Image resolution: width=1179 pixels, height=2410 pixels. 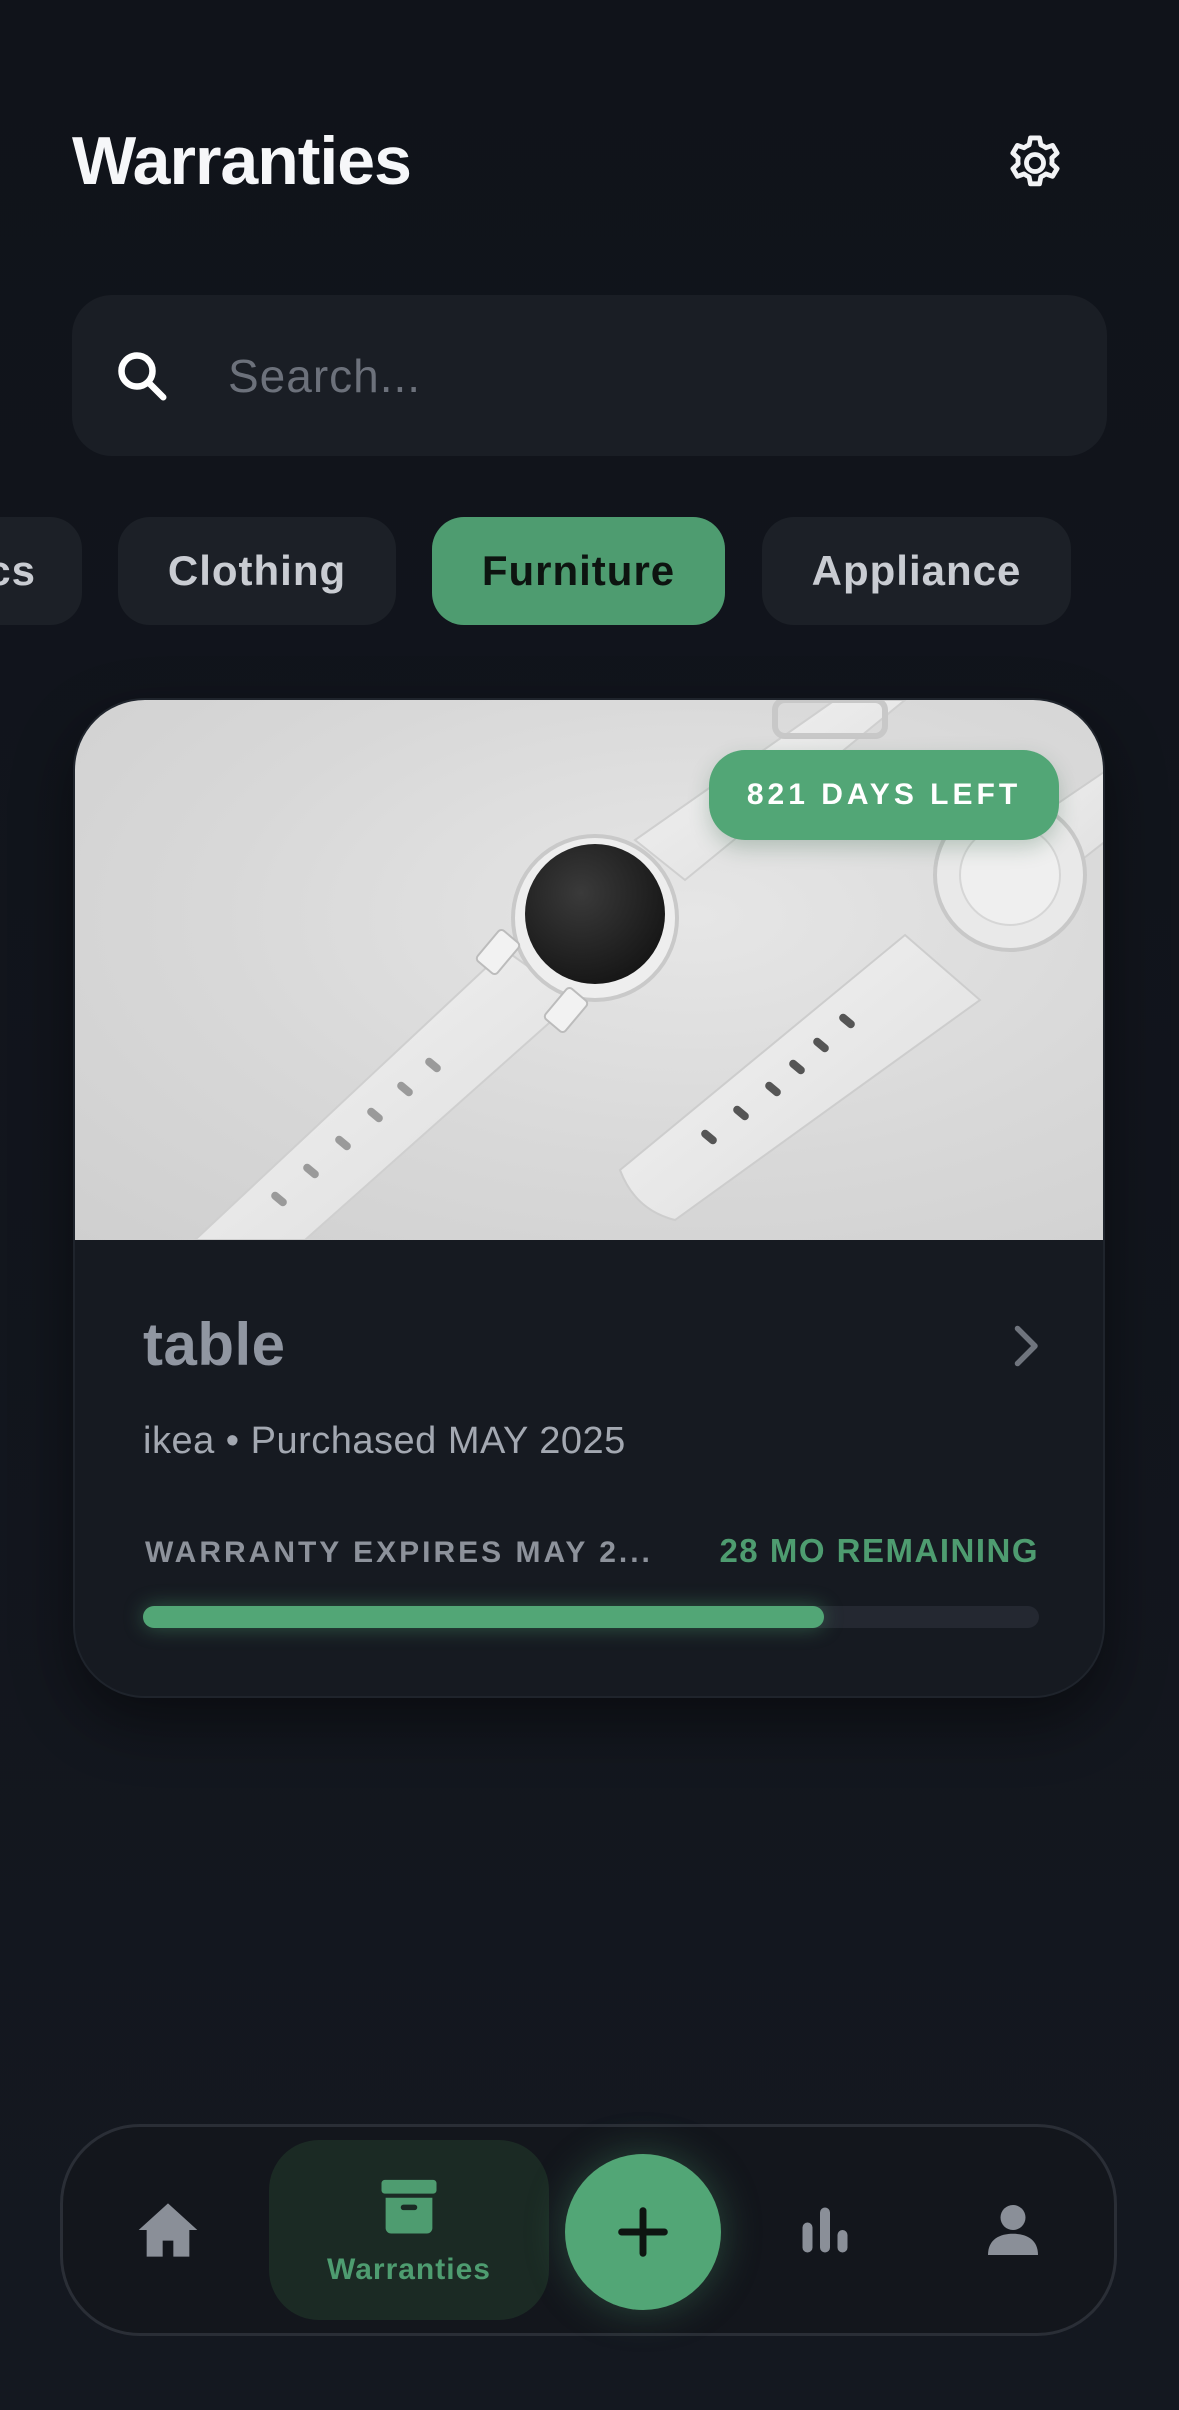 I want to click on category-chip-appliance: Appliance, so click(x=916, y=571).